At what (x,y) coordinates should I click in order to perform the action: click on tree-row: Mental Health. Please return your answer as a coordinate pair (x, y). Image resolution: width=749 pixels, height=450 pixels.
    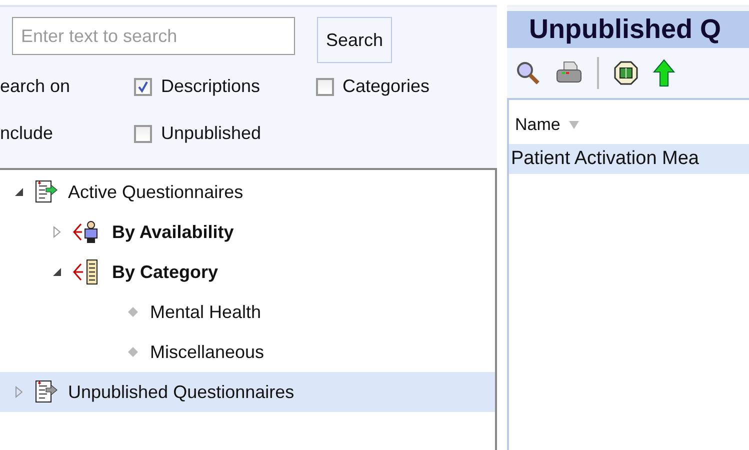
    Looking at the image, I should click on (247, 312).